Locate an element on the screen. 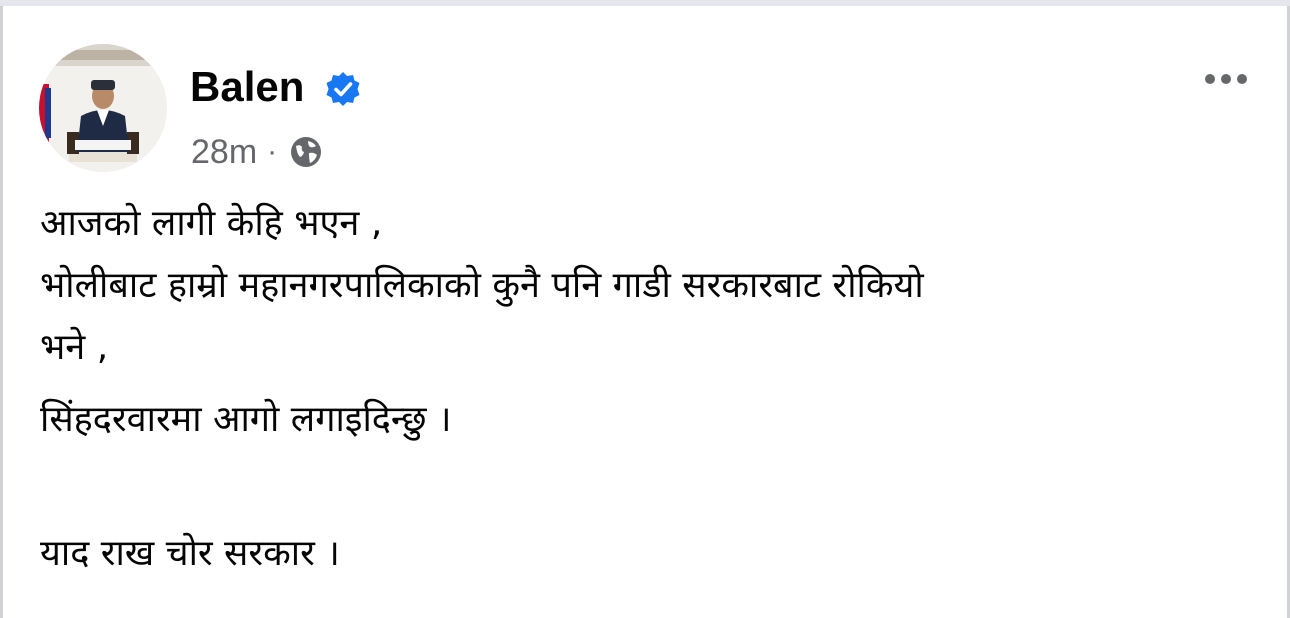 This screenshot has height=618, width=1290. globe-icon is located at coordinates (306, 152).